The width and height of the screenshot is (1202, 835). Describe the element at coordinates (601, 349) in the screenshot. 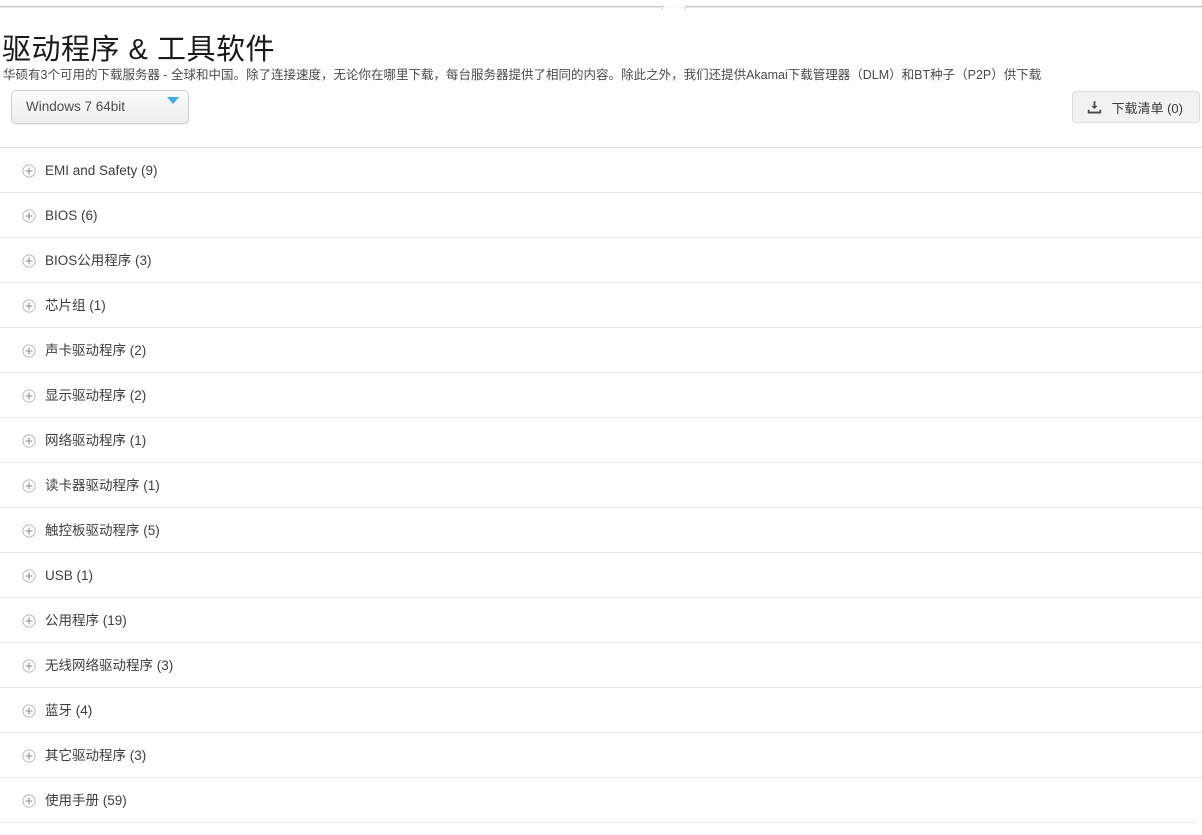

I see `accordion-row-5: 声卡驱动程序 (2)` at that location.